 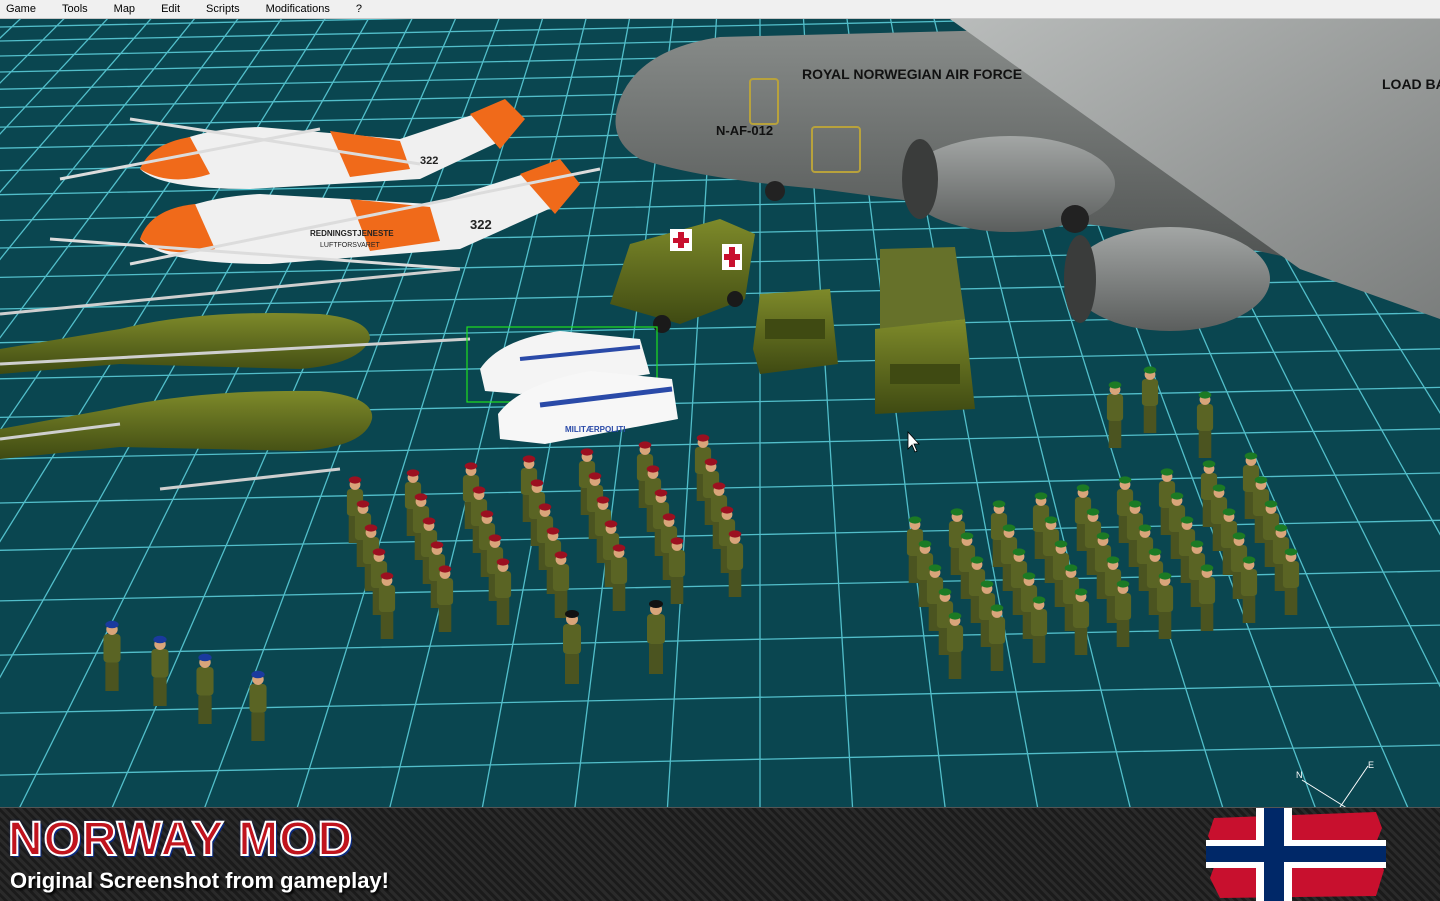 I want to click on compass-north-label: N, so click(x=1299, y=775).